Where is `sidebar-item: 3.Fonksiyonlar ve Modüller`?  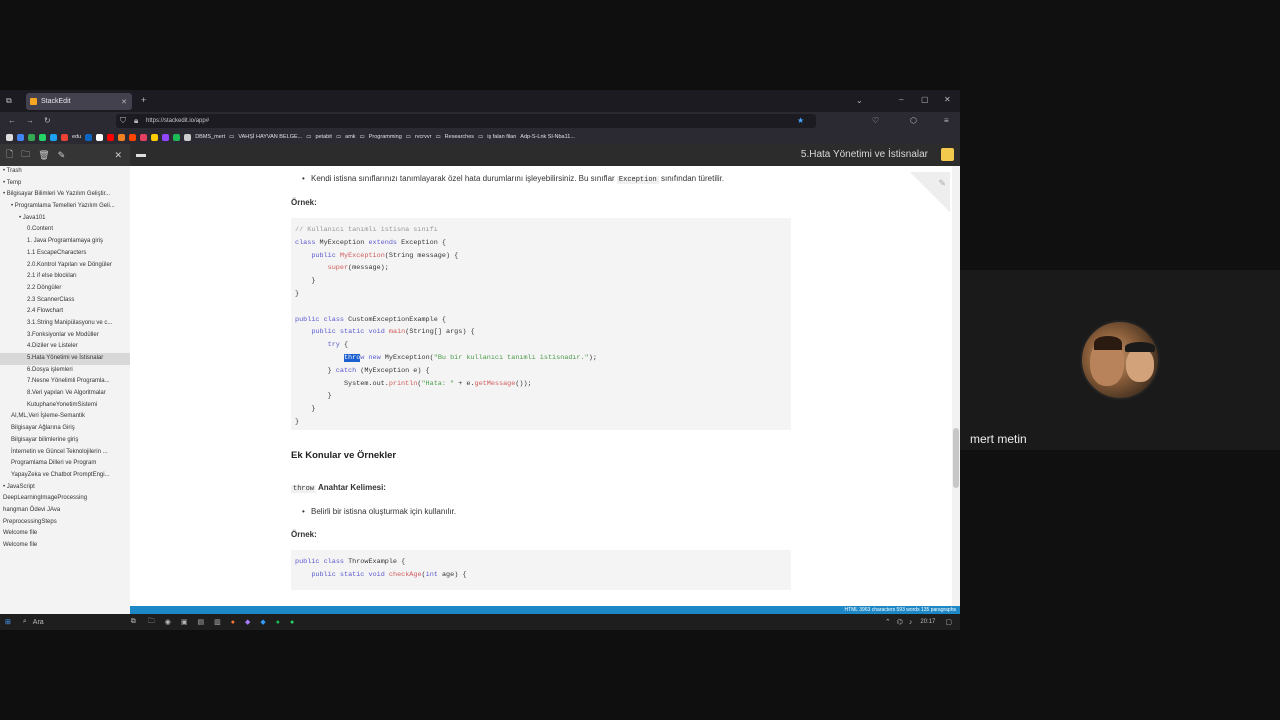 sidebar-item: 3.Fonksiyonlar ve Modüller is located at coordinates (65, 336).